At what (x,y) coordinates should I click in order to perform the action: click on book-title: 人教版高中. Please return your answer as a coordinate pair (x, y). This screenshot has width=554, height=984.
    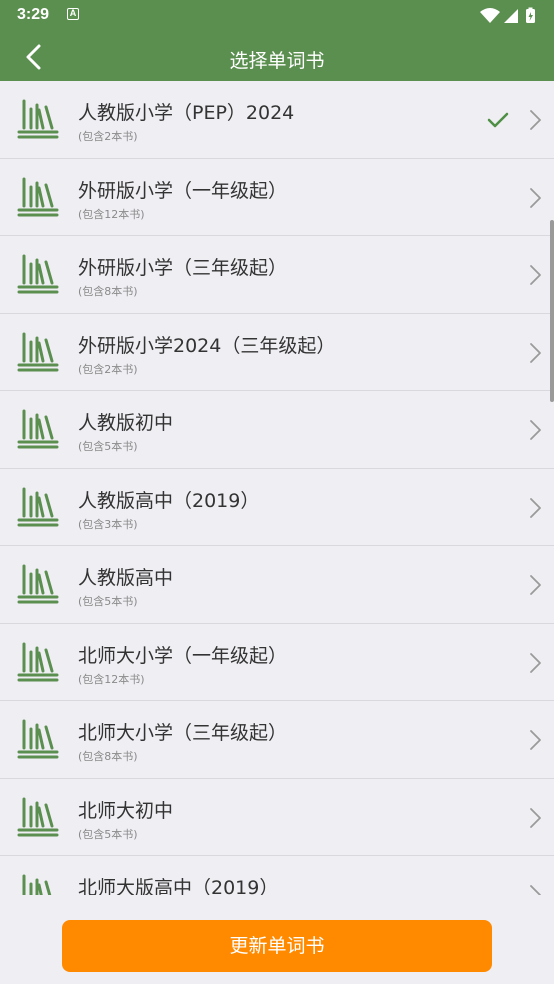
    Looking at the image, I should click on (126, 578).